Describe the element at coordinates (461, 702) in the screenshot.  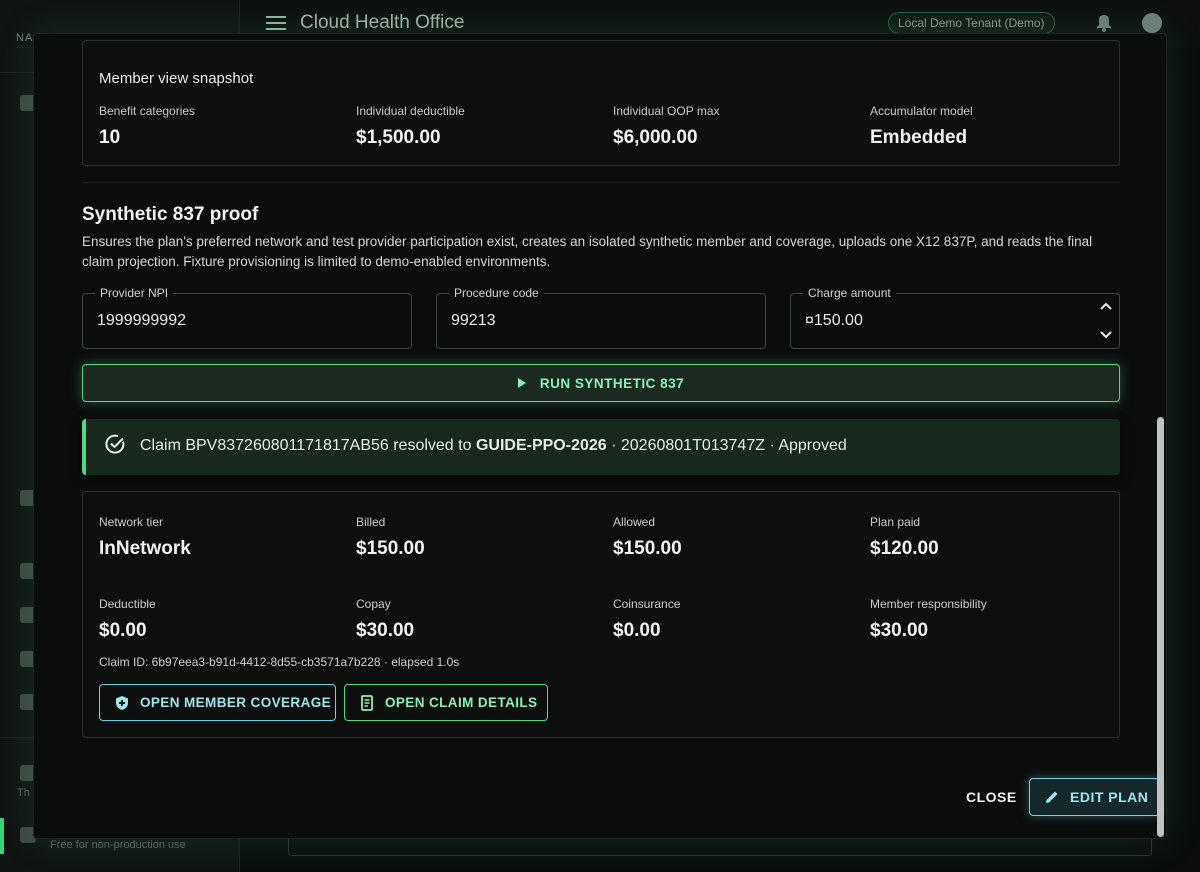
I see `open-claim-label: OPEN CLAIM DETAILS` at that location.